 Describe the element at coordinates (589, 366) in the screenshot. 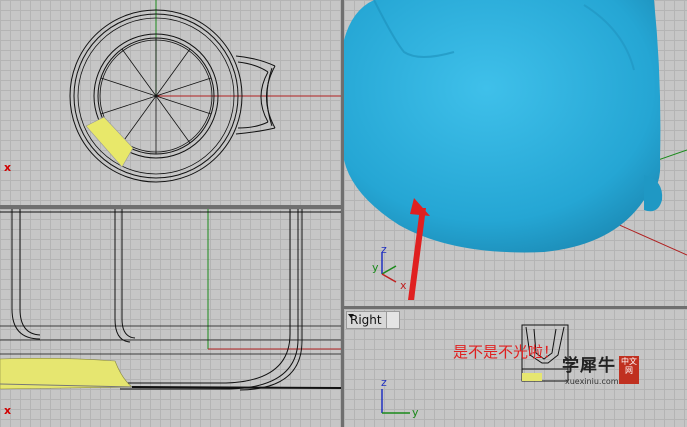

I see `watermark-name: 学犀牛` at that location.